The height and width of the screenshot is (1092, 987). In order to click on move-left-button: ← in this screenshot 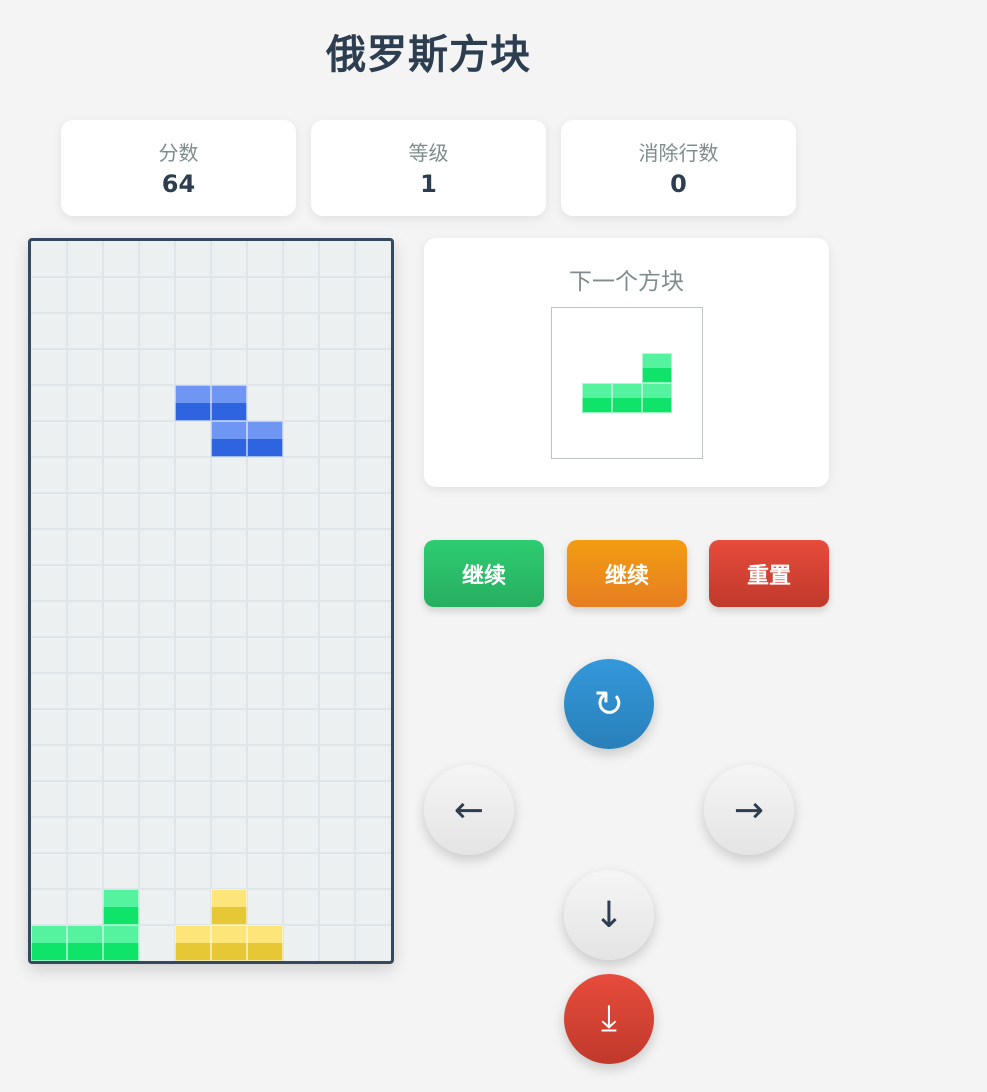, I will do `click(469, 810)`.